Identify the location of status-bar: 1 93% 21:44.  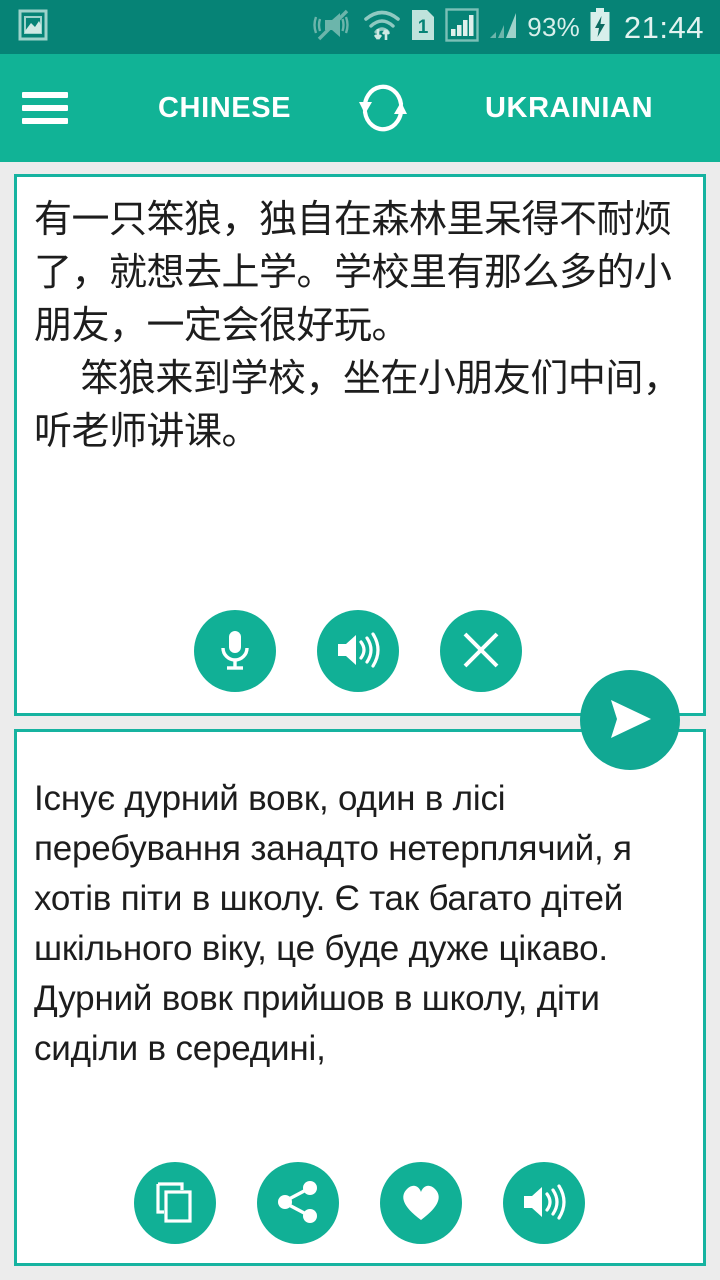
(360, 27).